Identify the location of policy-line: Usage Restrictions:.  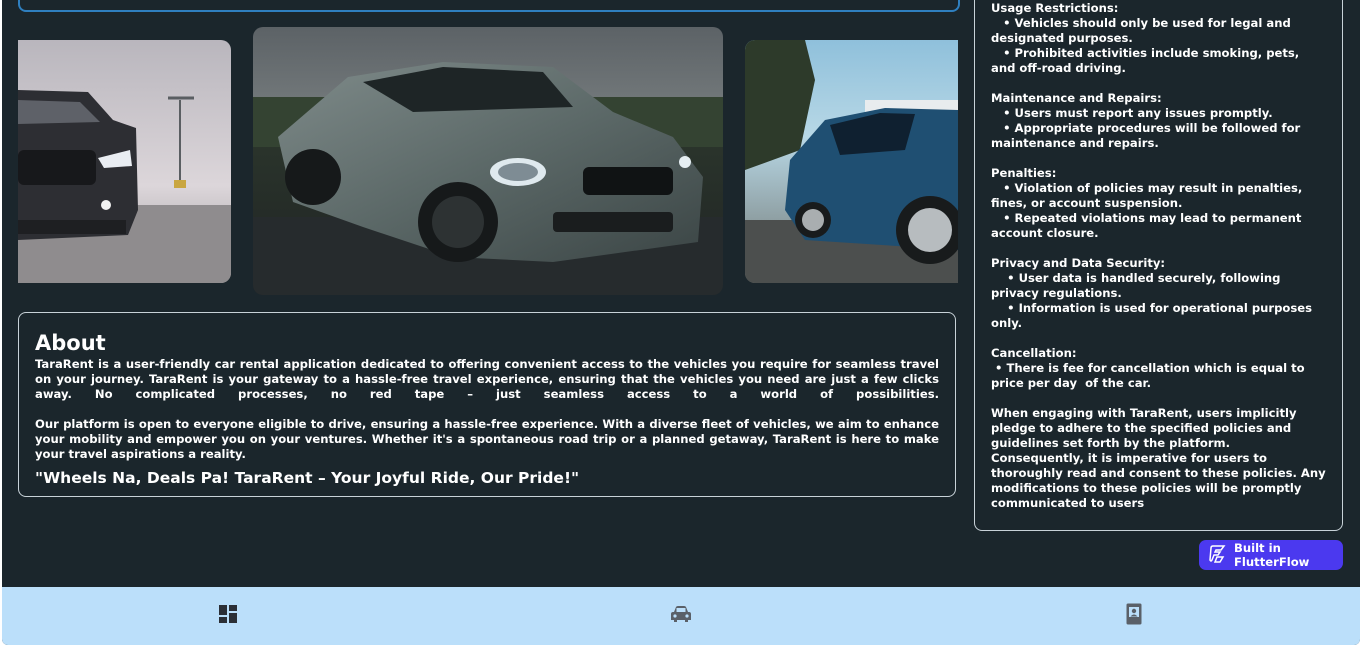
(1055, 8).